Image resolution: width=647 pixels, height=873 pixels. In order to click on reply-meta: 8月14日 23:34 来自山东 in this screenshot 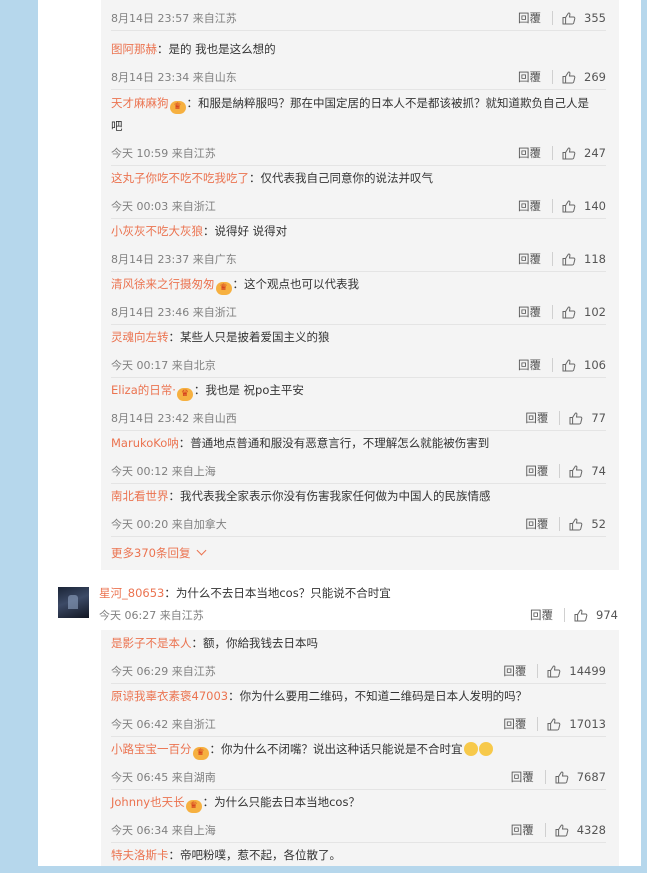, I will do `click(174, 77)`.